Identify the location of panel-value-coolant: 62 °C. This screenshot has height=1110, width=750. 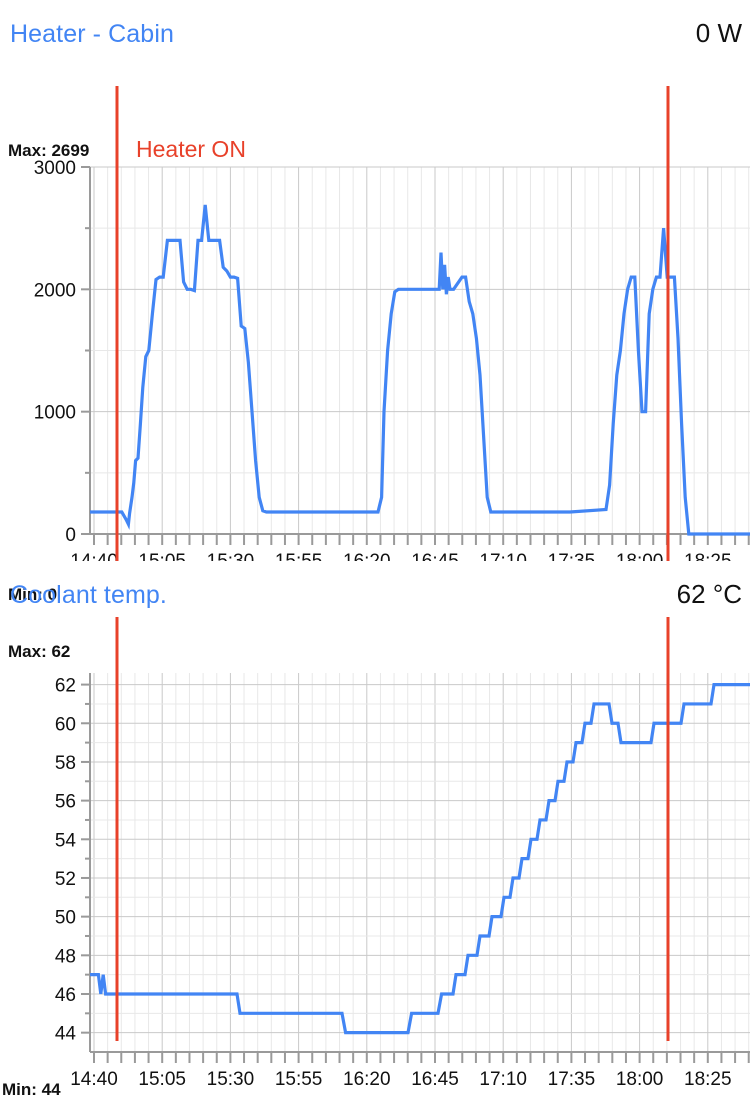
(709, 594).